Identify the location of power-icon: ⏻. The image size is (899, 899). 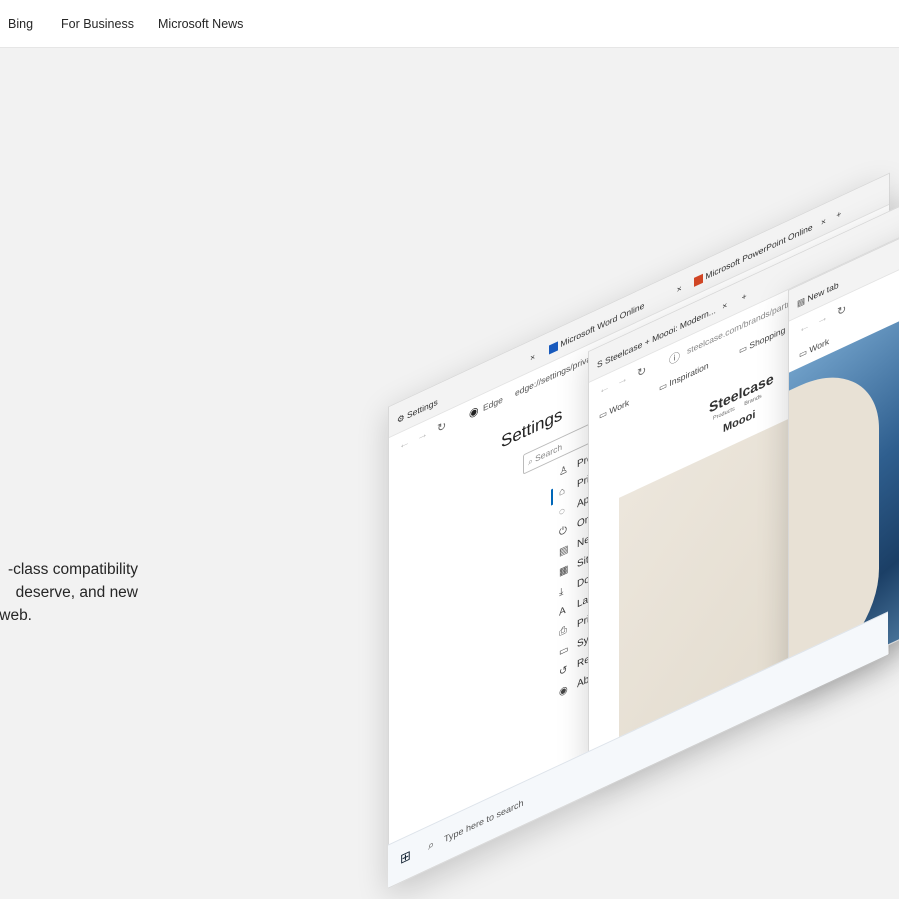
(563, 531).